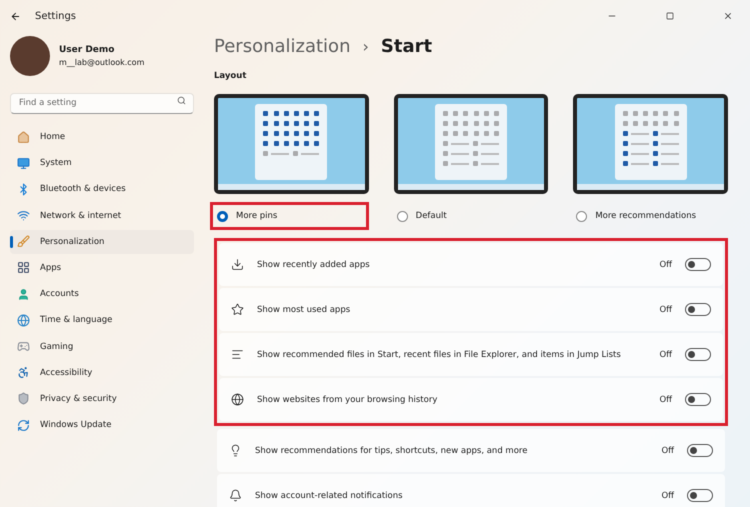 The height and width of the screenshot is (507, 750). Describe the element at coordinates (102, 372) in the screenshot. I see `sidebar-item: Accessibility` at that location.